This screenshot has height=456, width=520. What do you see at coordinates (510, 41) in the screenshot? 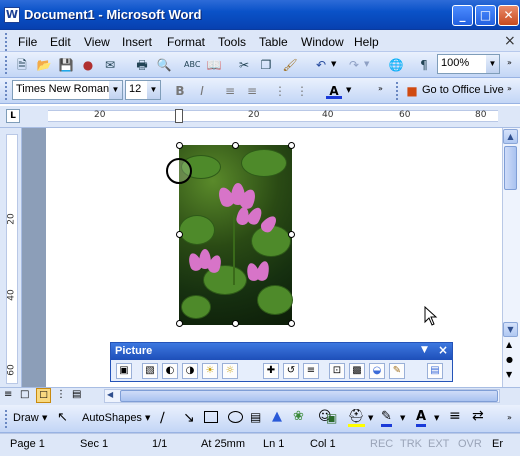
I see `close-document-icon: ×` at bounding box center [510, 41].